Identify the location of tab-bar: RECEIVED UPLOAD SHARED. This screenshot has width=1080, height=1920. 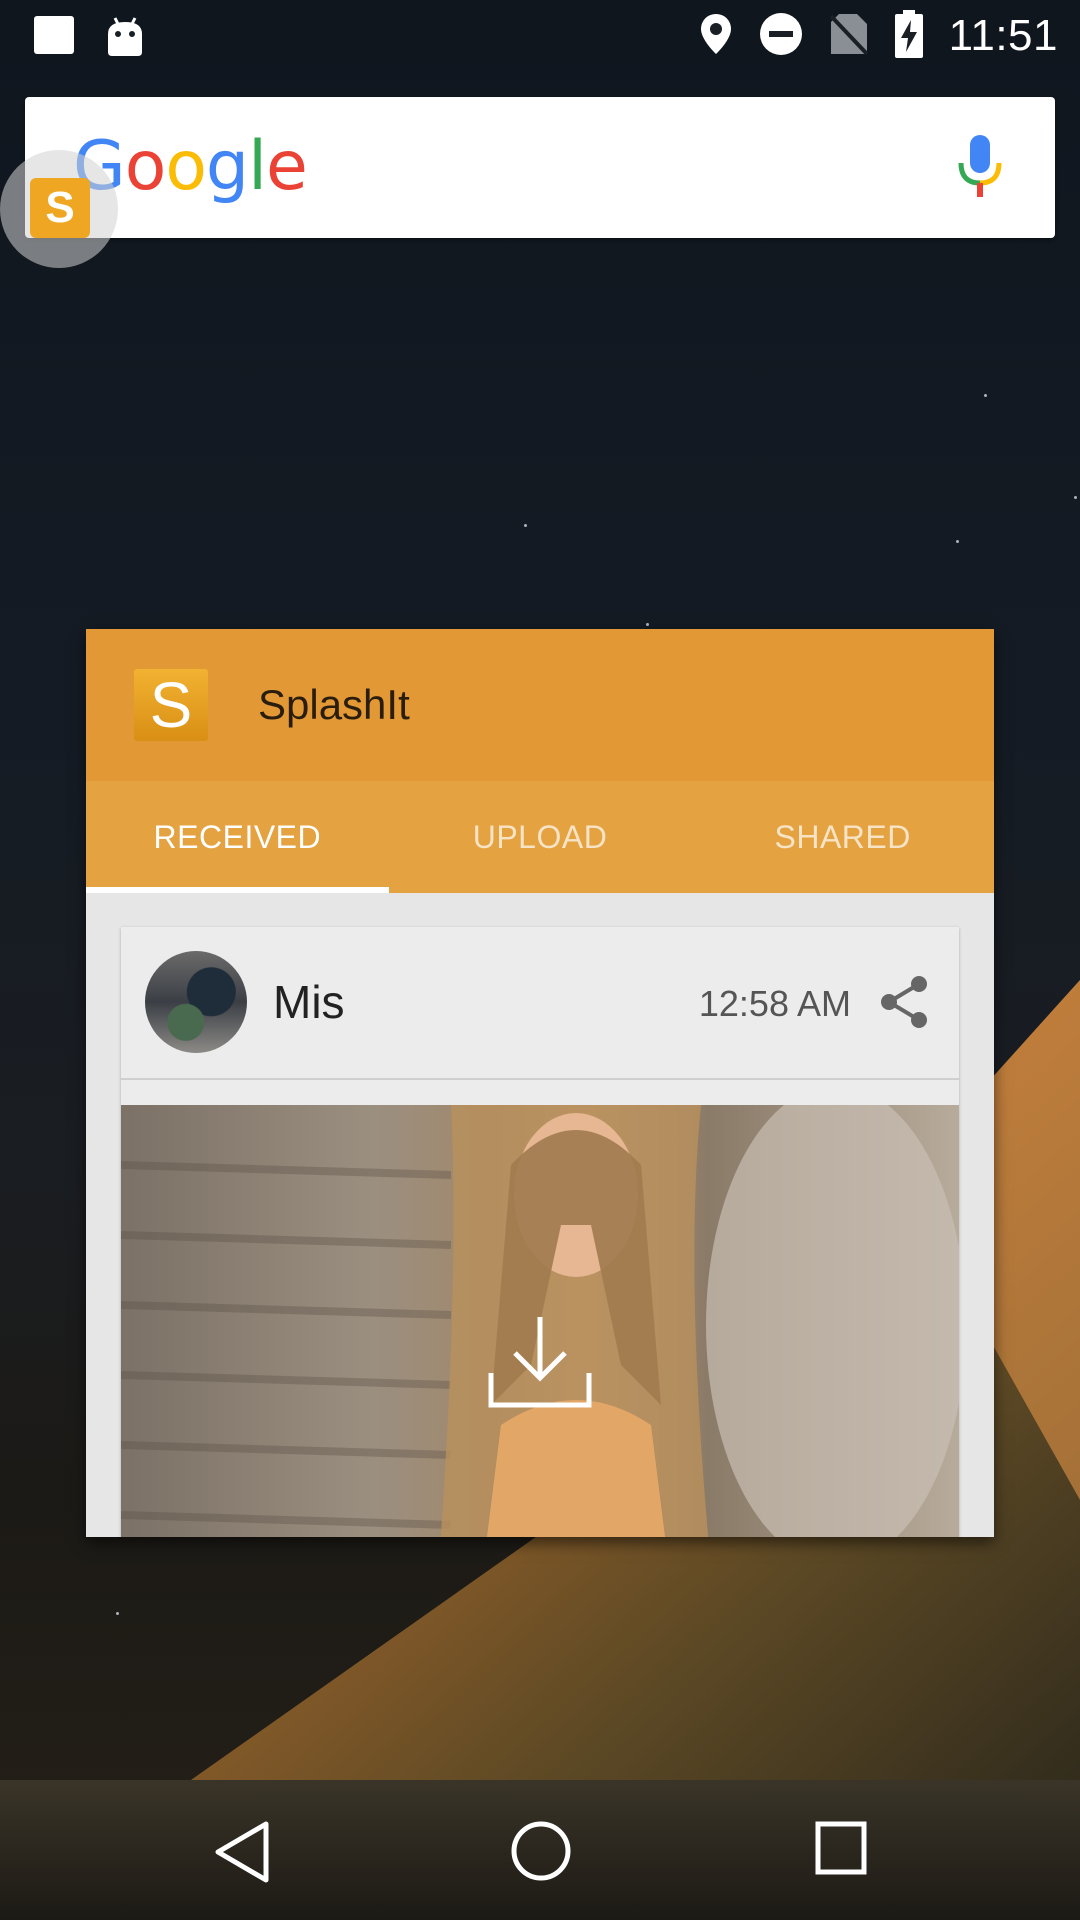
(540, 837).